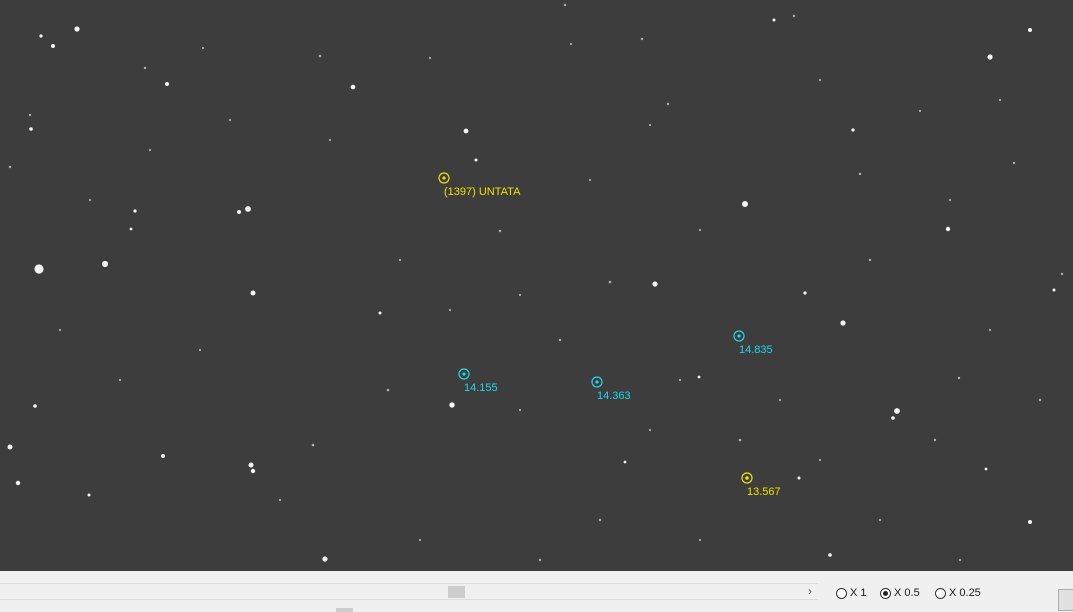 This screenshot has width=1073, height=612. I want to click on corner-button, so click(1065, 600).